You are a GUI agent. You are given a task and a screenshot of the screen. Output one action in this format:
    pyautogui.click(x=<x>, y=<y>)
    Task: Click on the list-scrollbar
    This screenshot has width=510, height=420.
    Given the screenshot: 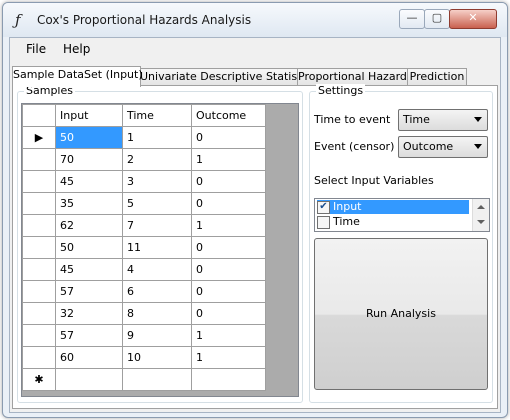 What is the action you would take?
    pyautogui.click(x=480, y=215)
    